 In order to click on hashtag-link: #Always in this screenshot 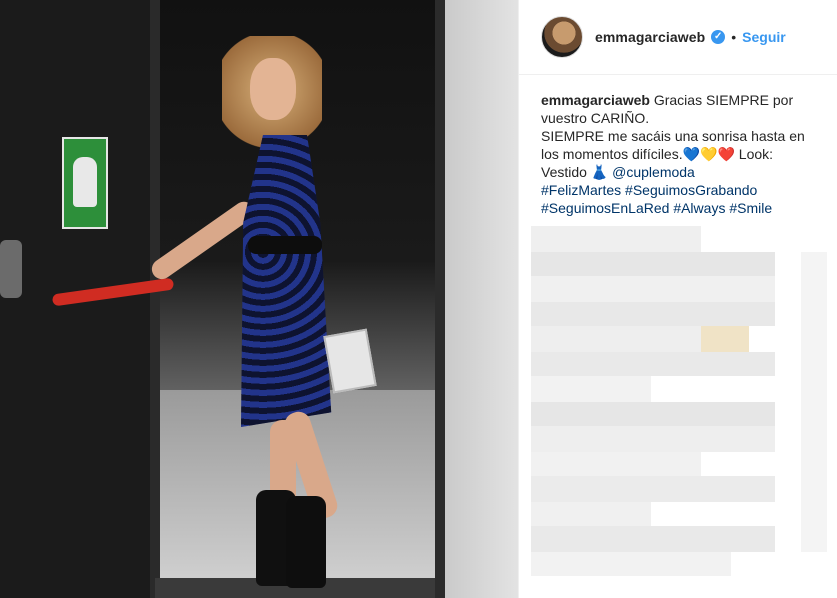, I will do `click(699, 208)`.